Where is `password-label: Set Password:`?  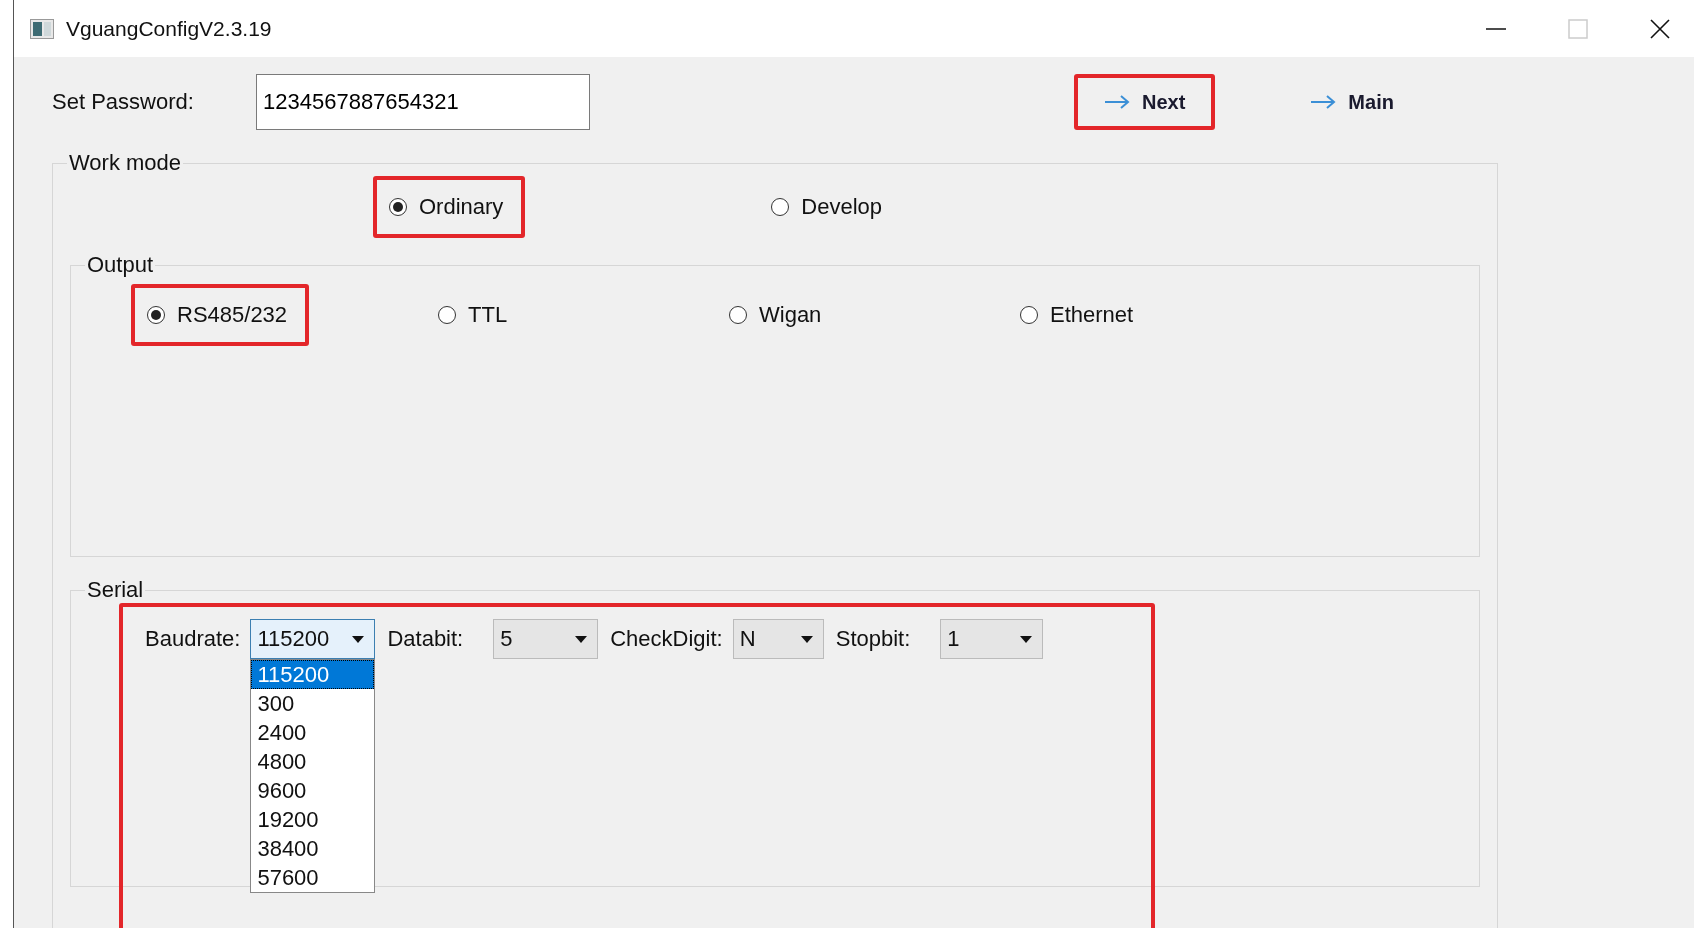 password-label: Set Password: is located at coordinates (123, 102).